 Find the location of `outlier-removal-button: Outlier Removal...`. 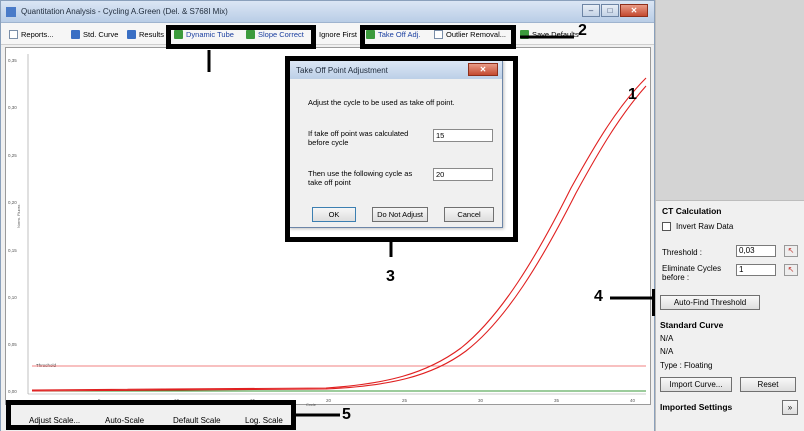

outlier-removal-button: Outlier Removal... is located at coordinates (470, 34).